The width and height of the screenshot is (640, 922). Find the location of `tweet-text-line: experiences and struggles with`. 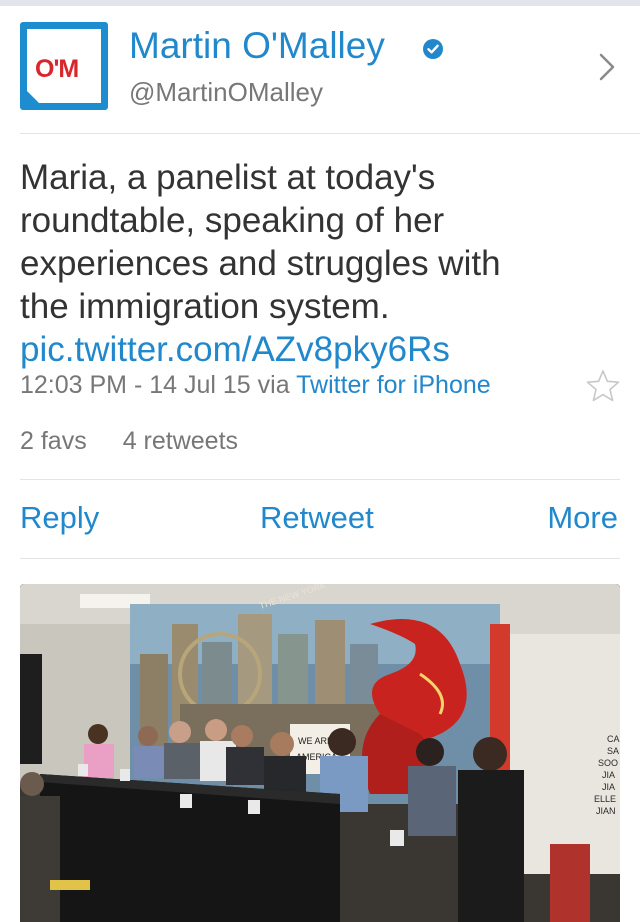

tweet-text-line: experiences and struggles with is located at coordinates (260, 263).